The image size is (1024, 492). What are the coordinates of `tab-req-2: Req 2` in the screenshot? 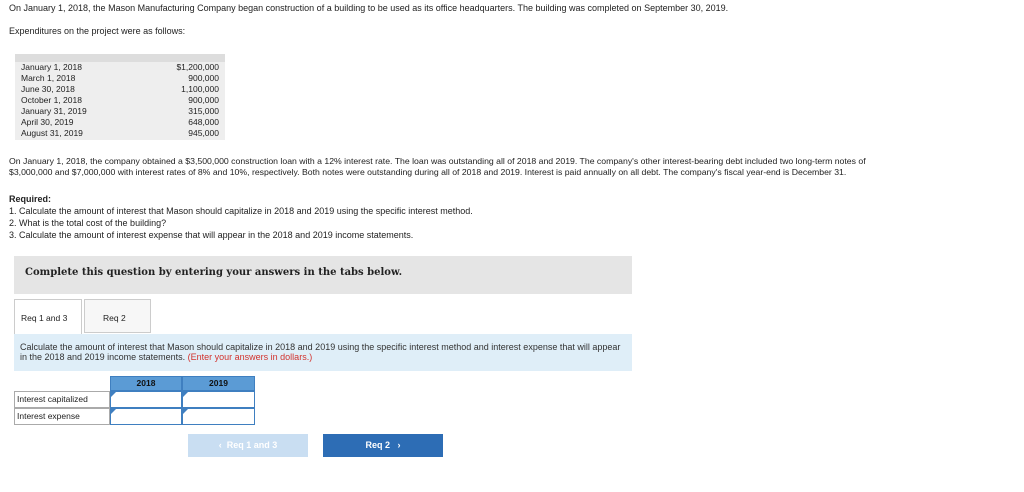 It's located at (117, 316).